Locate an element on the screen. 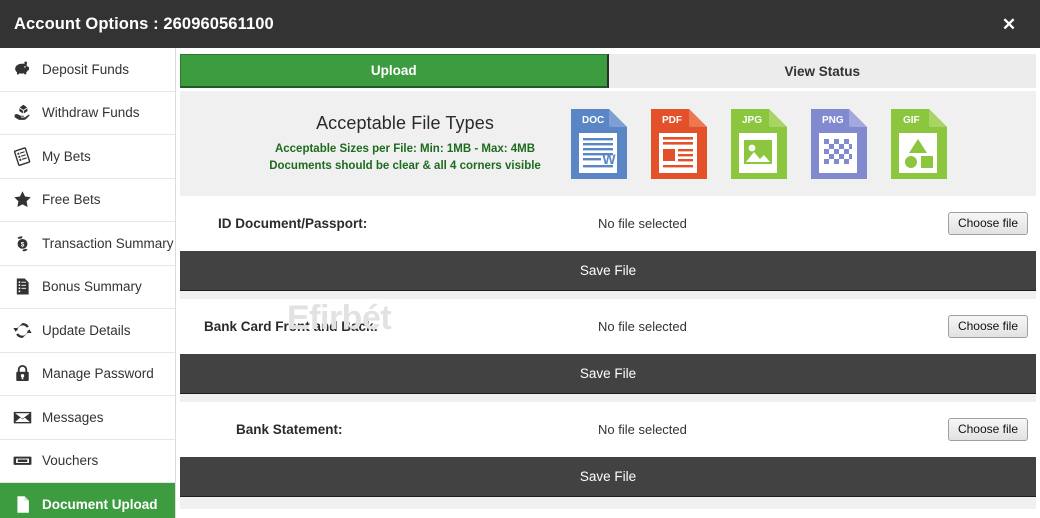  sidebar-item-label: Messages is located at coordinates (73, 417).